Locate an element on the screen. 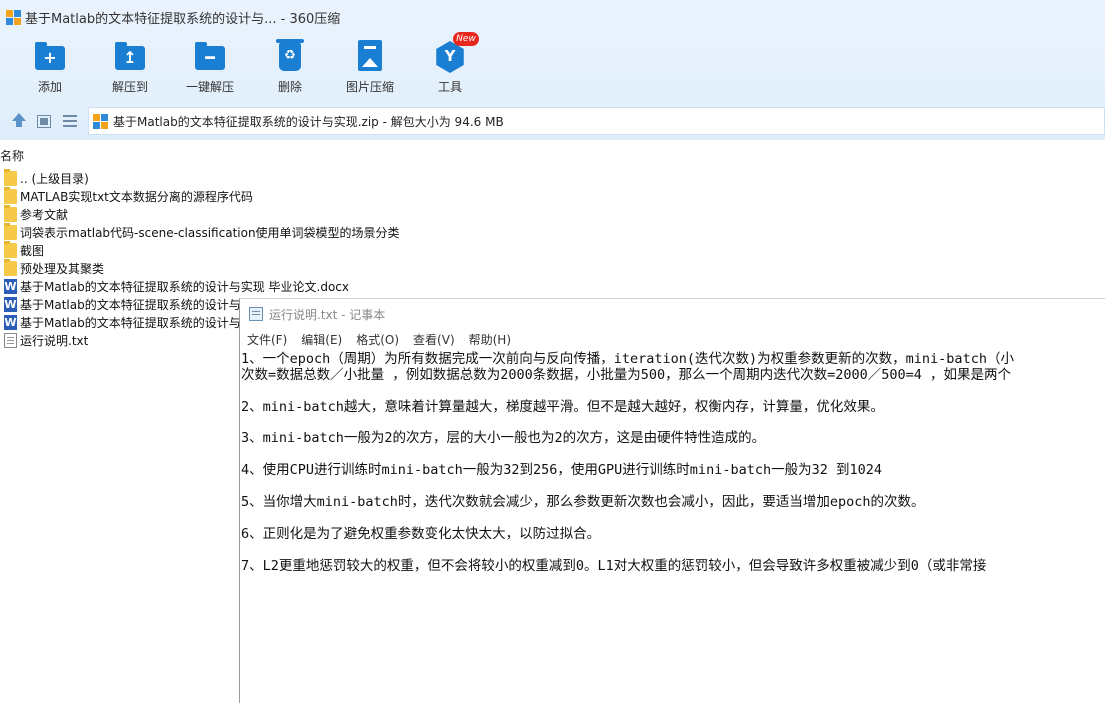 Image resolution: width=1105 pixels, height=704 pixels. menu-view: 查看(V) is located at coordinates (434, 339).